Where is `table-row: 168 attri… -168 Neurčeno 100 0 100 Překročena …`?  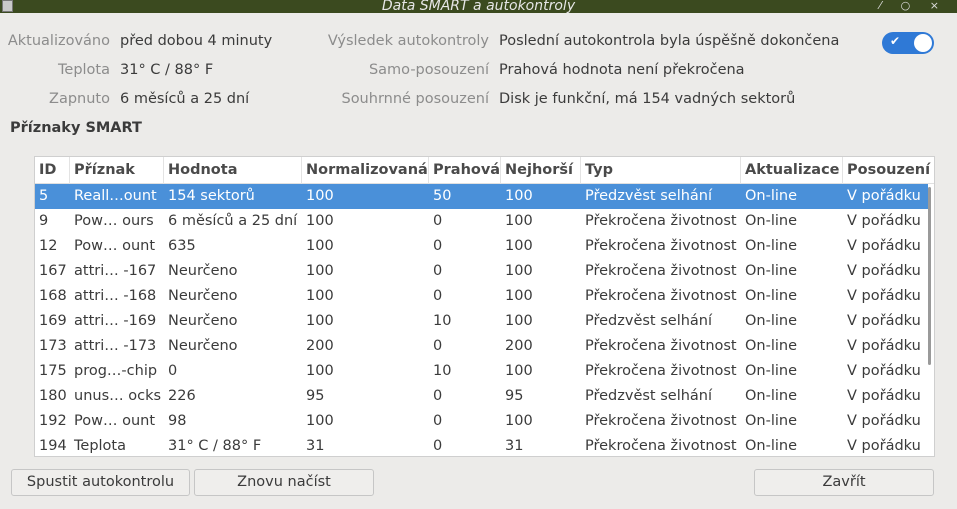
table-row: 168 attri… -168 Neurčeno 100 0 100 Překročena … is located at coordinates (481, 296).